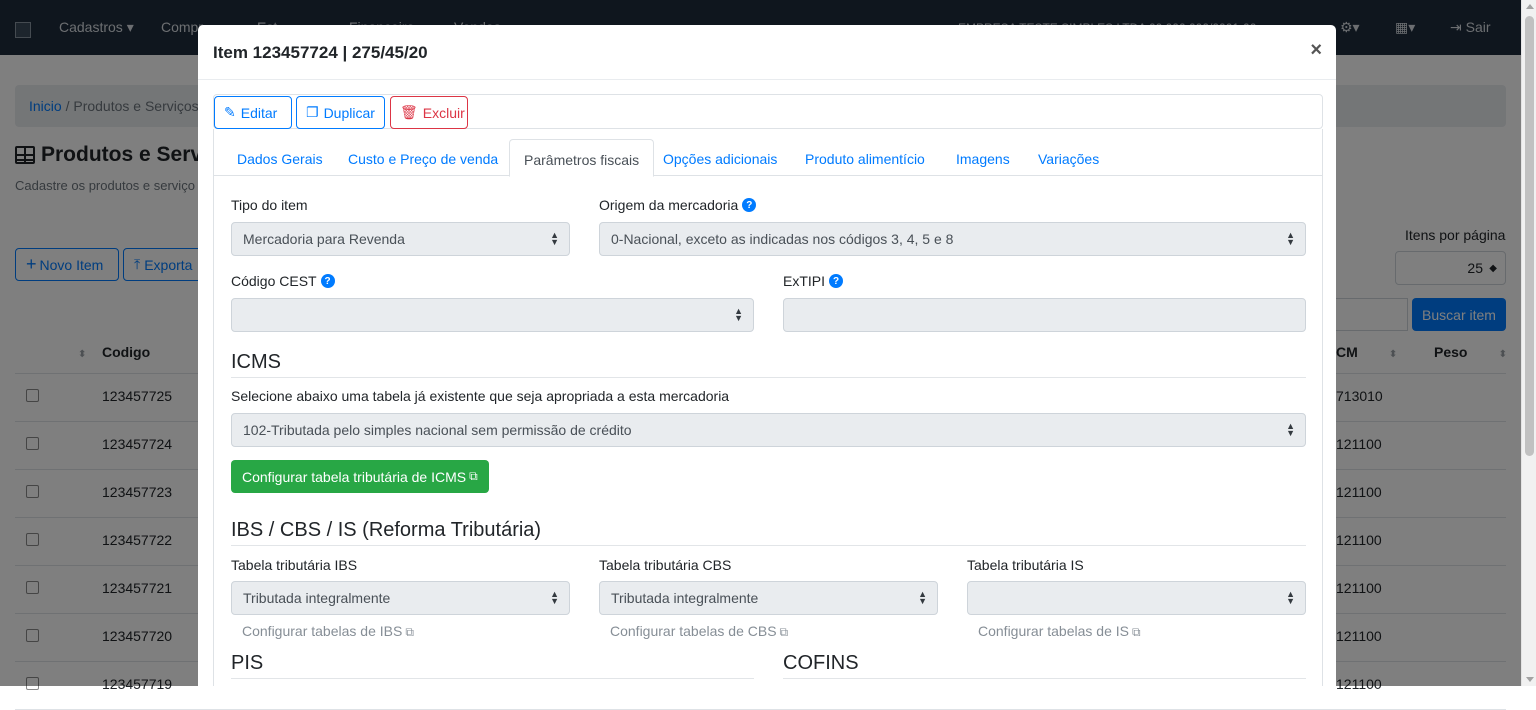  Describe the element at coordinates (1316, 50) in the screenshot. I see `close-icon: ×` at that location.